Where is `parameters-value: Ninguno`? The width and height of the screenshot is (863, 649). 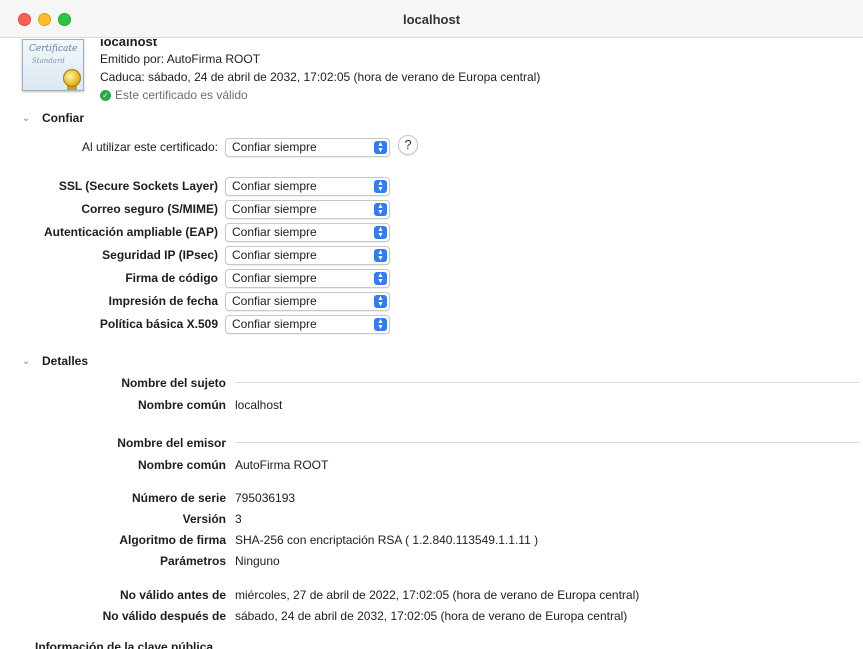
parameters-value: Ninguno is located at coordinates (257, 561).